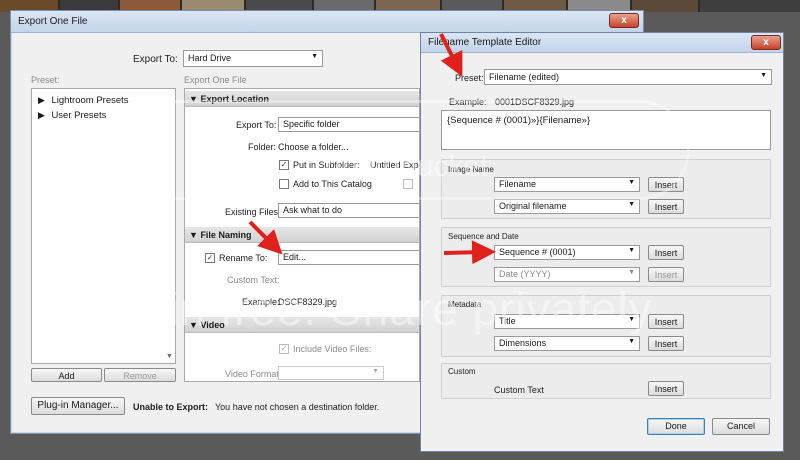  Describe the element at coordinates (469, 252) in the screenshot. I see `red-arrow-sequence` at that location.